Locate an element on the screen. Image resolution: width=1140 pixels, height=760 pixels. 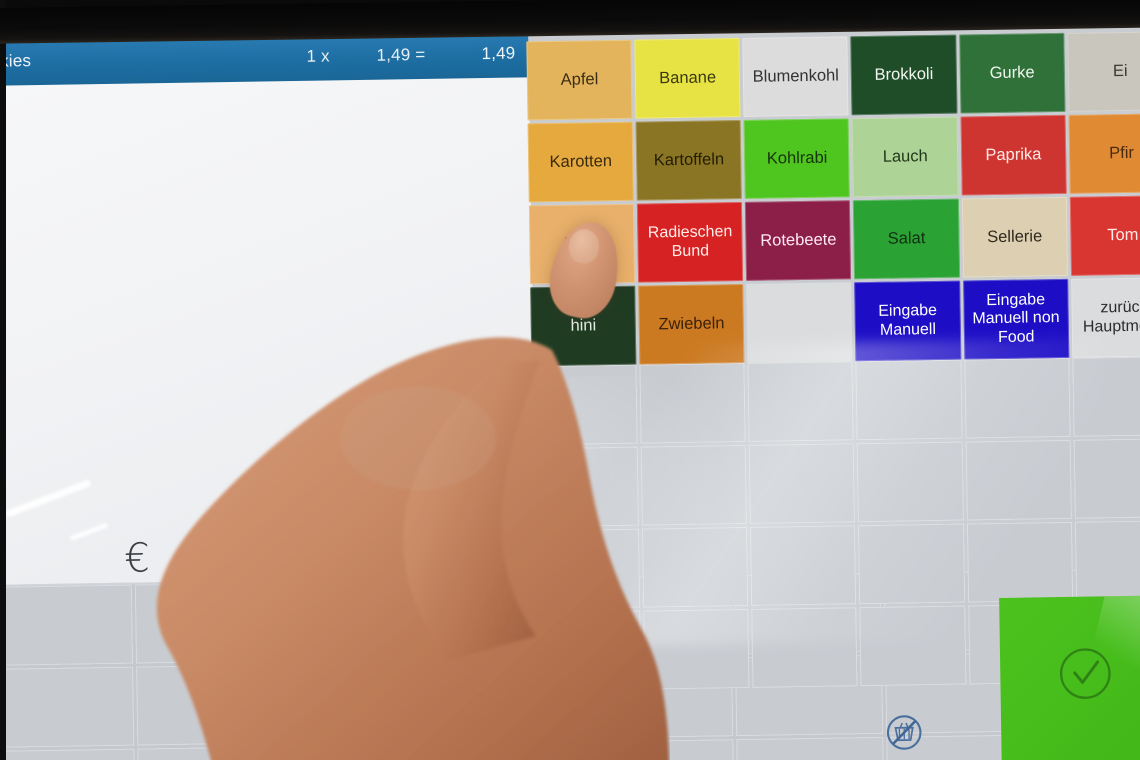
product-tile-label: Sellerie is located at coordinates (1015, 237).